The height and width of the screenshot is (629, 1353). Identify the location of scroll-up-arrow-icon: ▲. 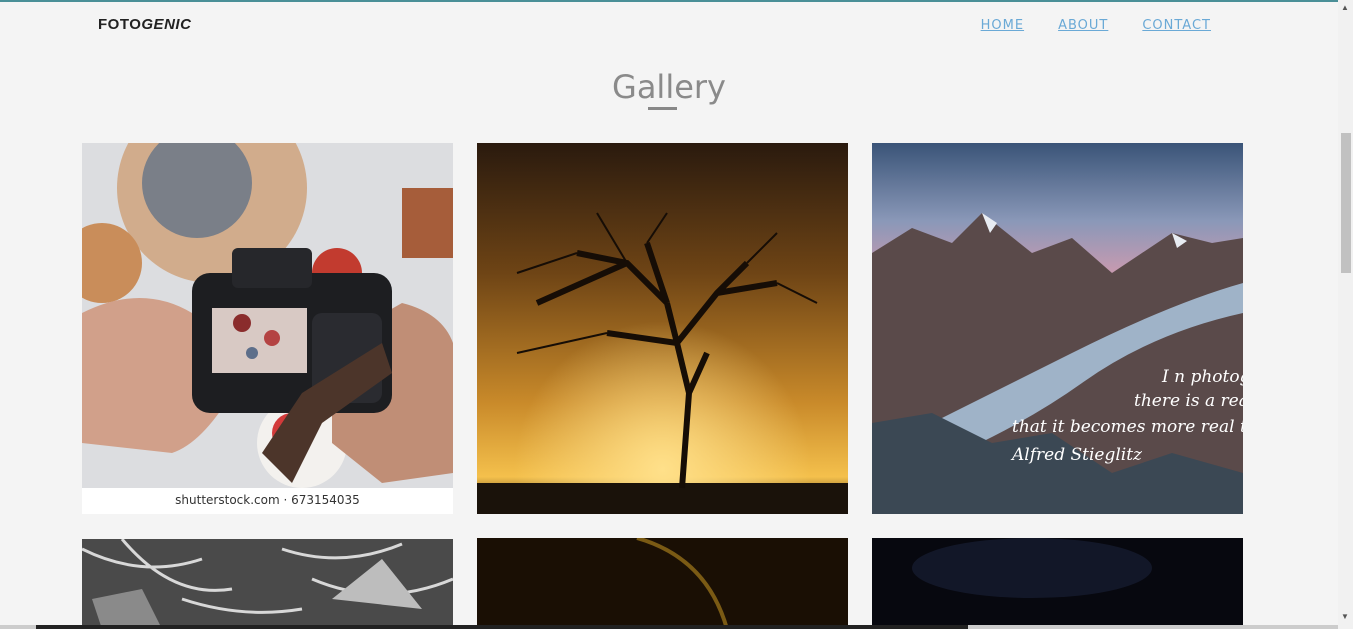
(1345, 7).